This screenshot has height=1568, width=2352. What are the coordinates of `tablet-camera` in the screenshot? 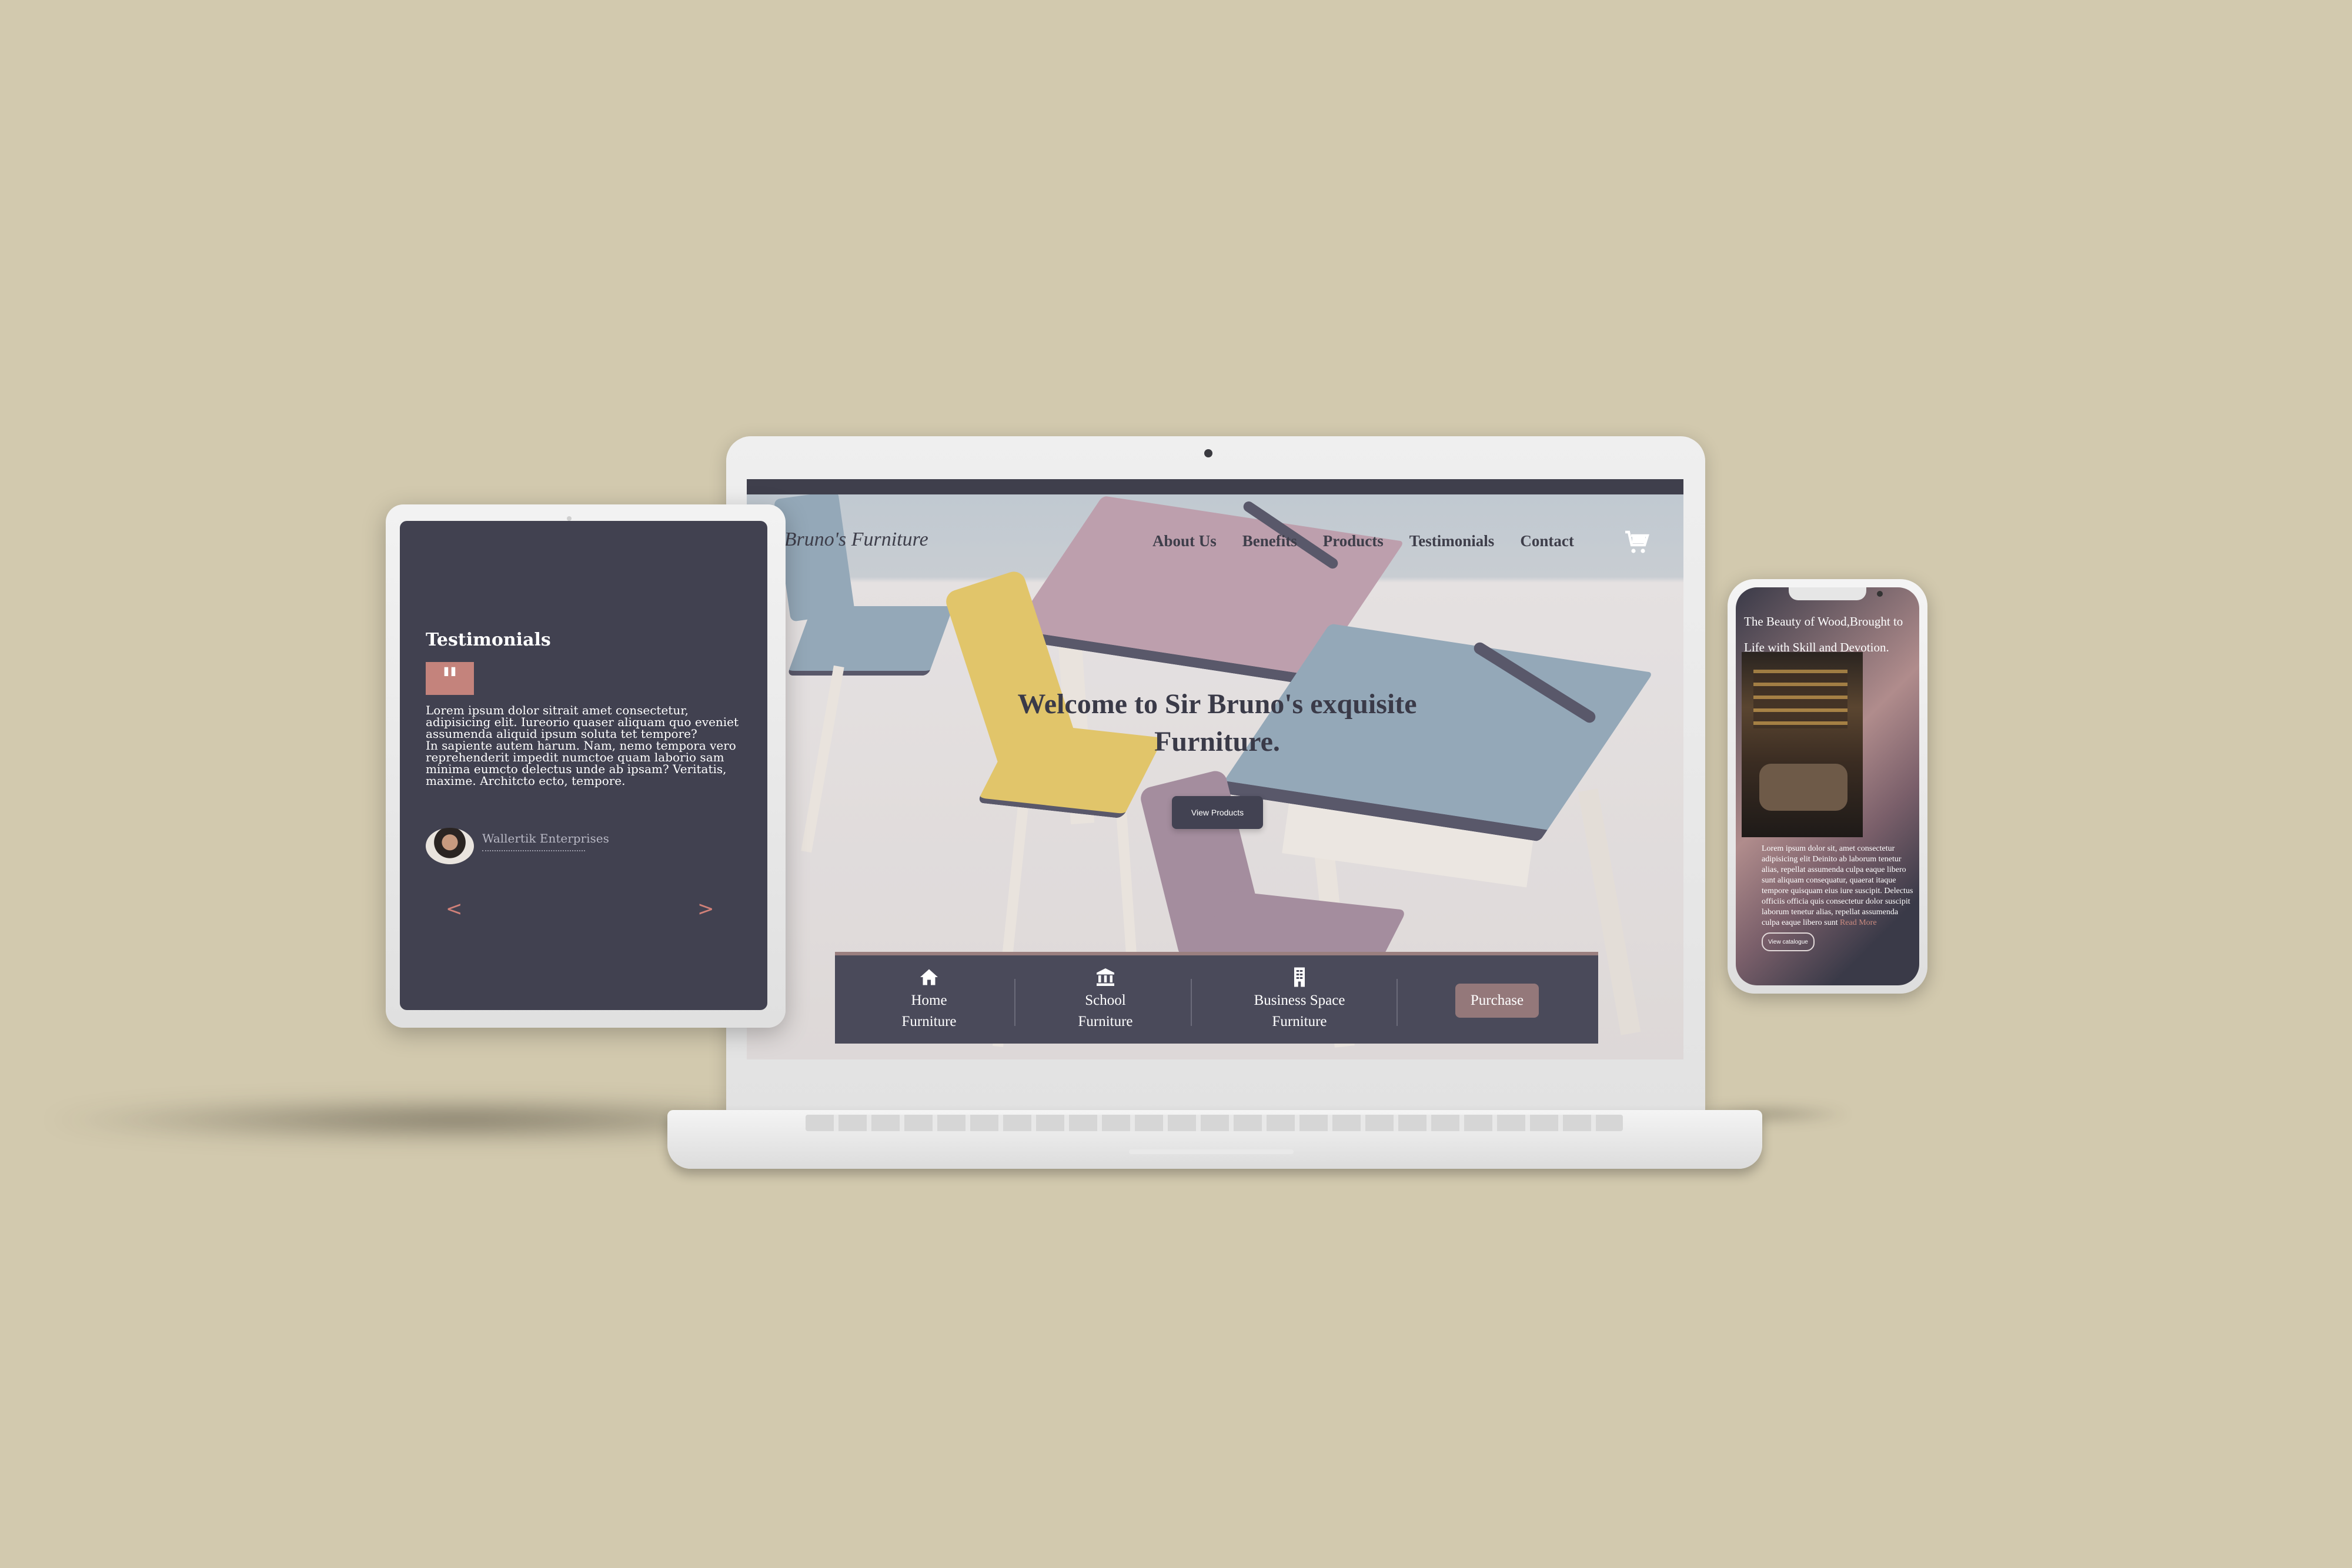 It's located at (569, 518).